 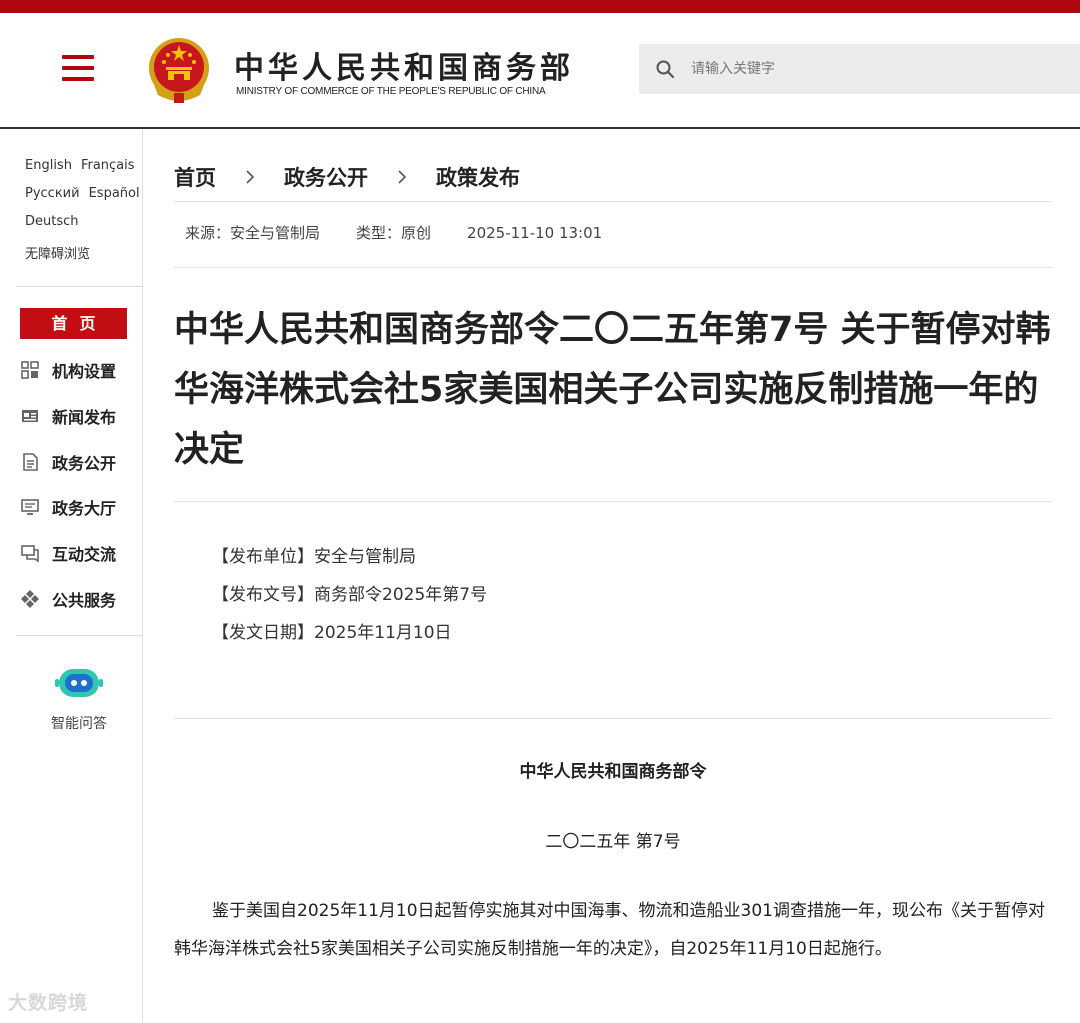 I want to click on sidebar-item-government-affairs: 政务公开, so click(x=68, y=462).